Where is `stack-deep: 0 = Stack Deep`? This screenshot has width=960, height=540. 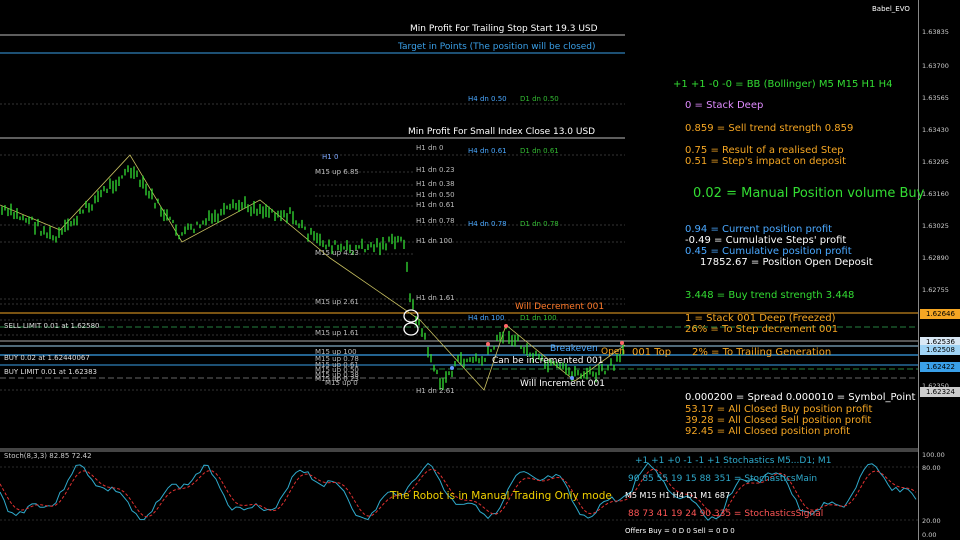 stack-deep: 0 = Stack Deep is located at coordinates (724, 105).